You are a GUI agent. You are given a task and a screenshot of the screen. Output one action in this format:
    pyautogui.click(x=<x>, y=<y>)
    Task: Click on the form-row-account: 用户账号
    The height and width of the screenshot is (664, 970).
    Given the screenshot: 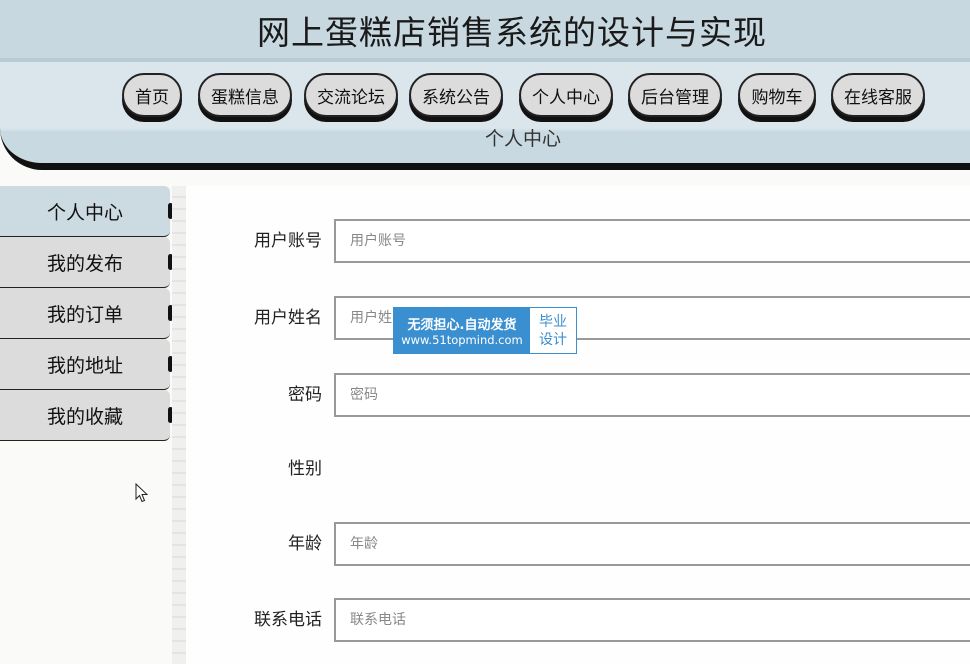 What is the action you would take?
    pyautogui.click(x=578, y=241)
    